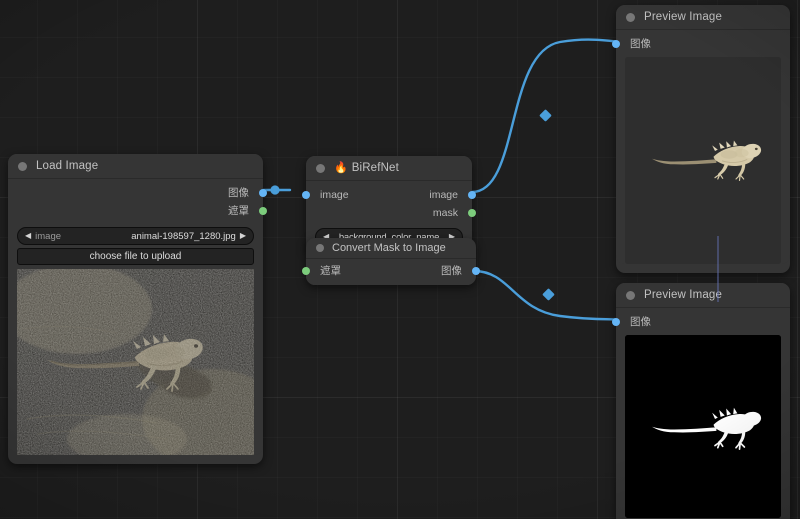 This screenshot has height=519, width=800. I want to click on node-convert-mask-body: 遮罩 图像, so click(391, 272).